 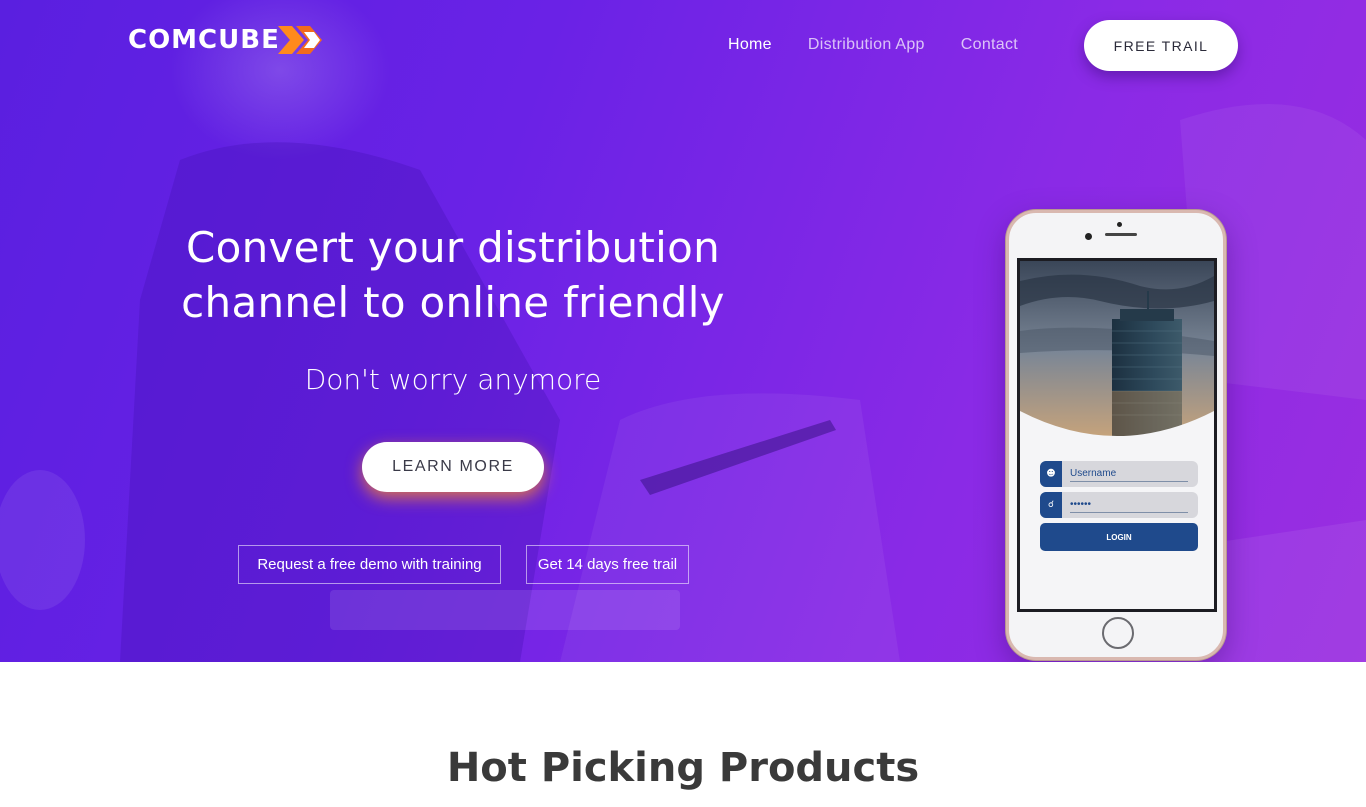 I want to click on phone-sensor, so click(x=1119, y=224).